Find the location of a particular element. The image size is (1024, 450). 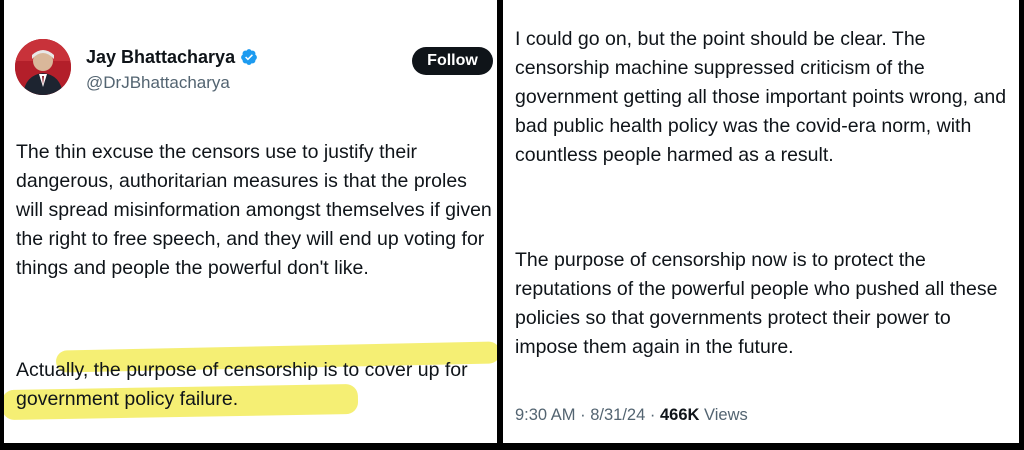

author-name: Jay Bhattacharya is located at coordinates (160, 57).